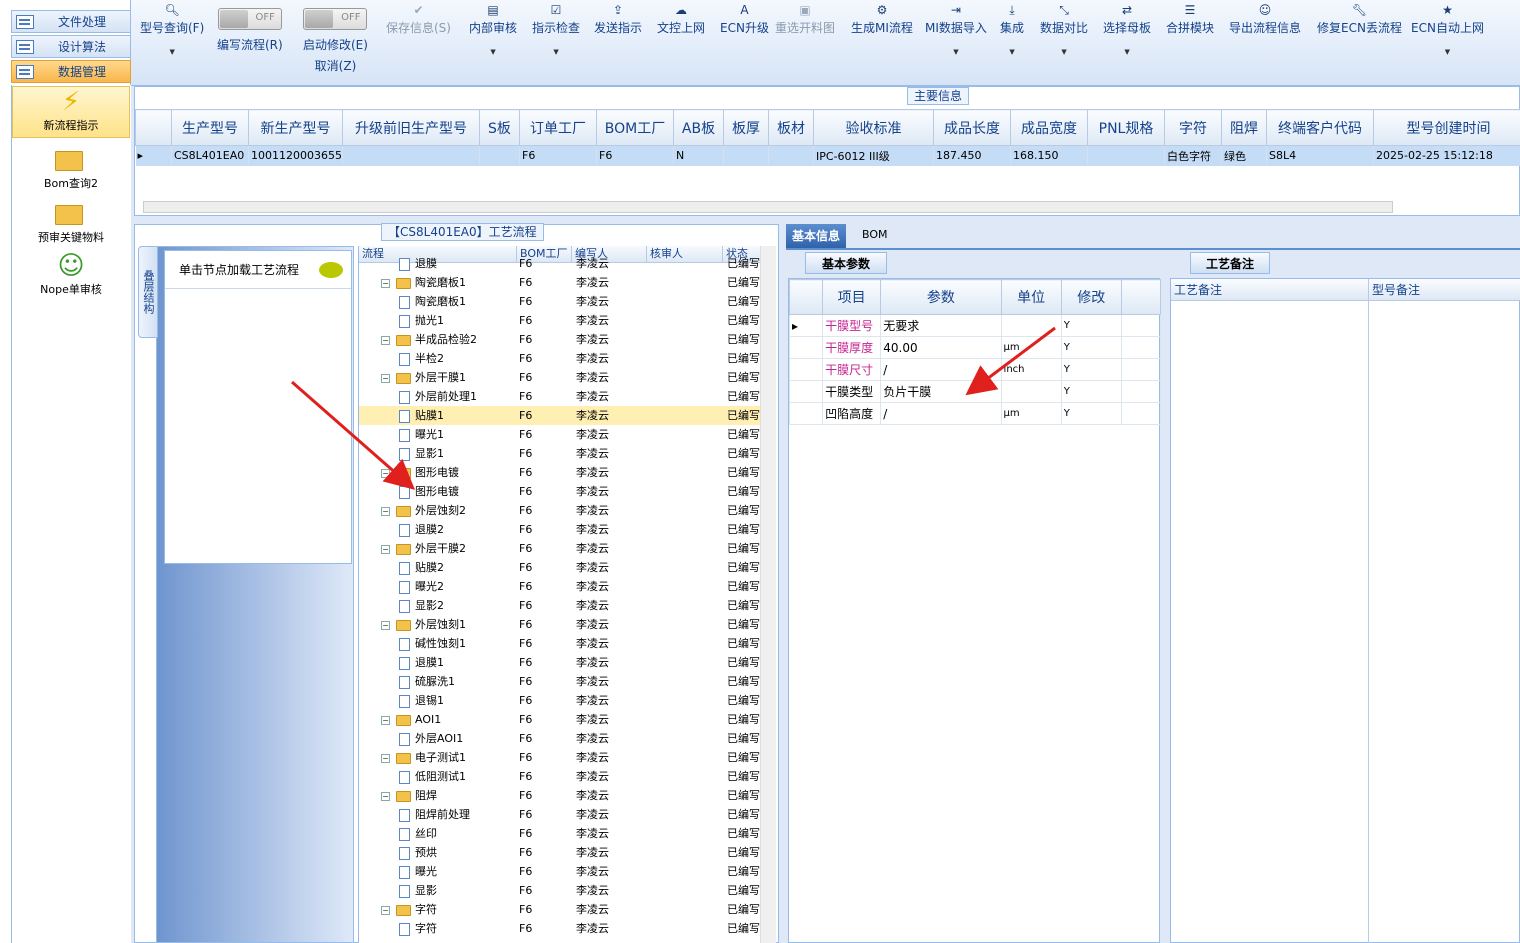 This screenshot has height=943, width=1520. I want to click on table-cell: 白色字符, so click(1193, 155).